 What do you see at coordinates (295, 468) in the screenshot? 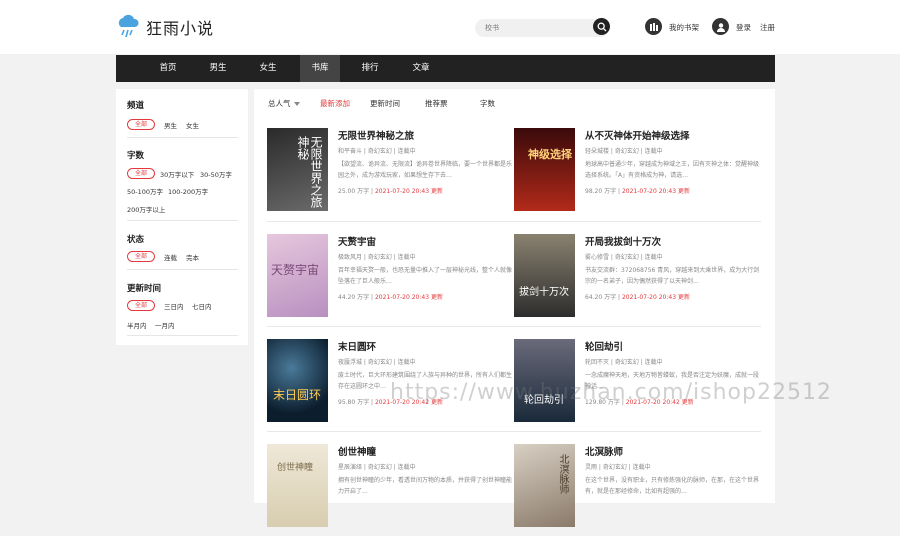
I see `cover-title: 创世神瞳` at bounding box center [295, 468].